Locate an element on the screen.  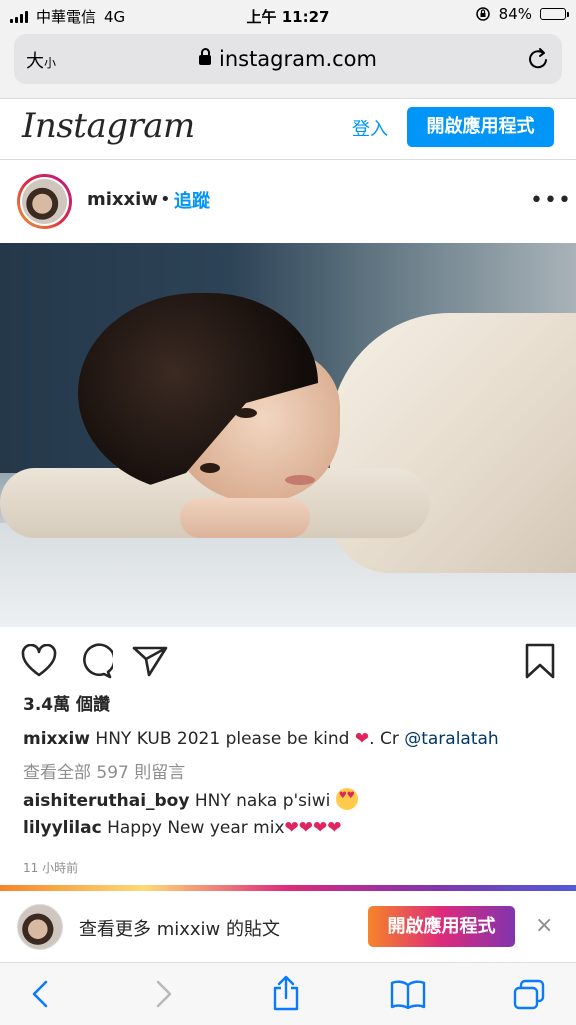
lock-icon is located at coordinates (204, 56).